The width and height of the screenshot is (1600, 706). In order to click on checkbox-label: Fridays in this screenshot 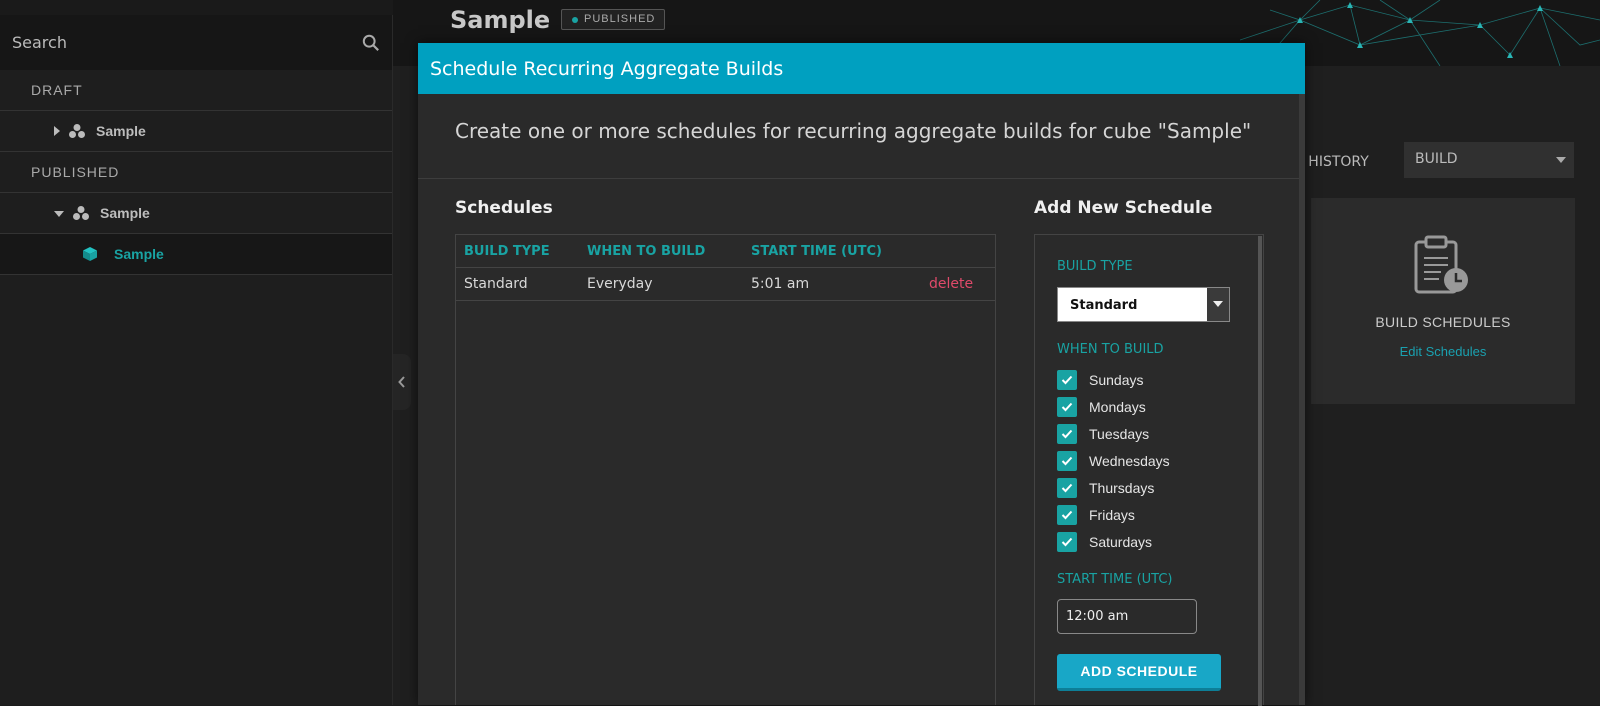, I will do `click(1112, 515)`.